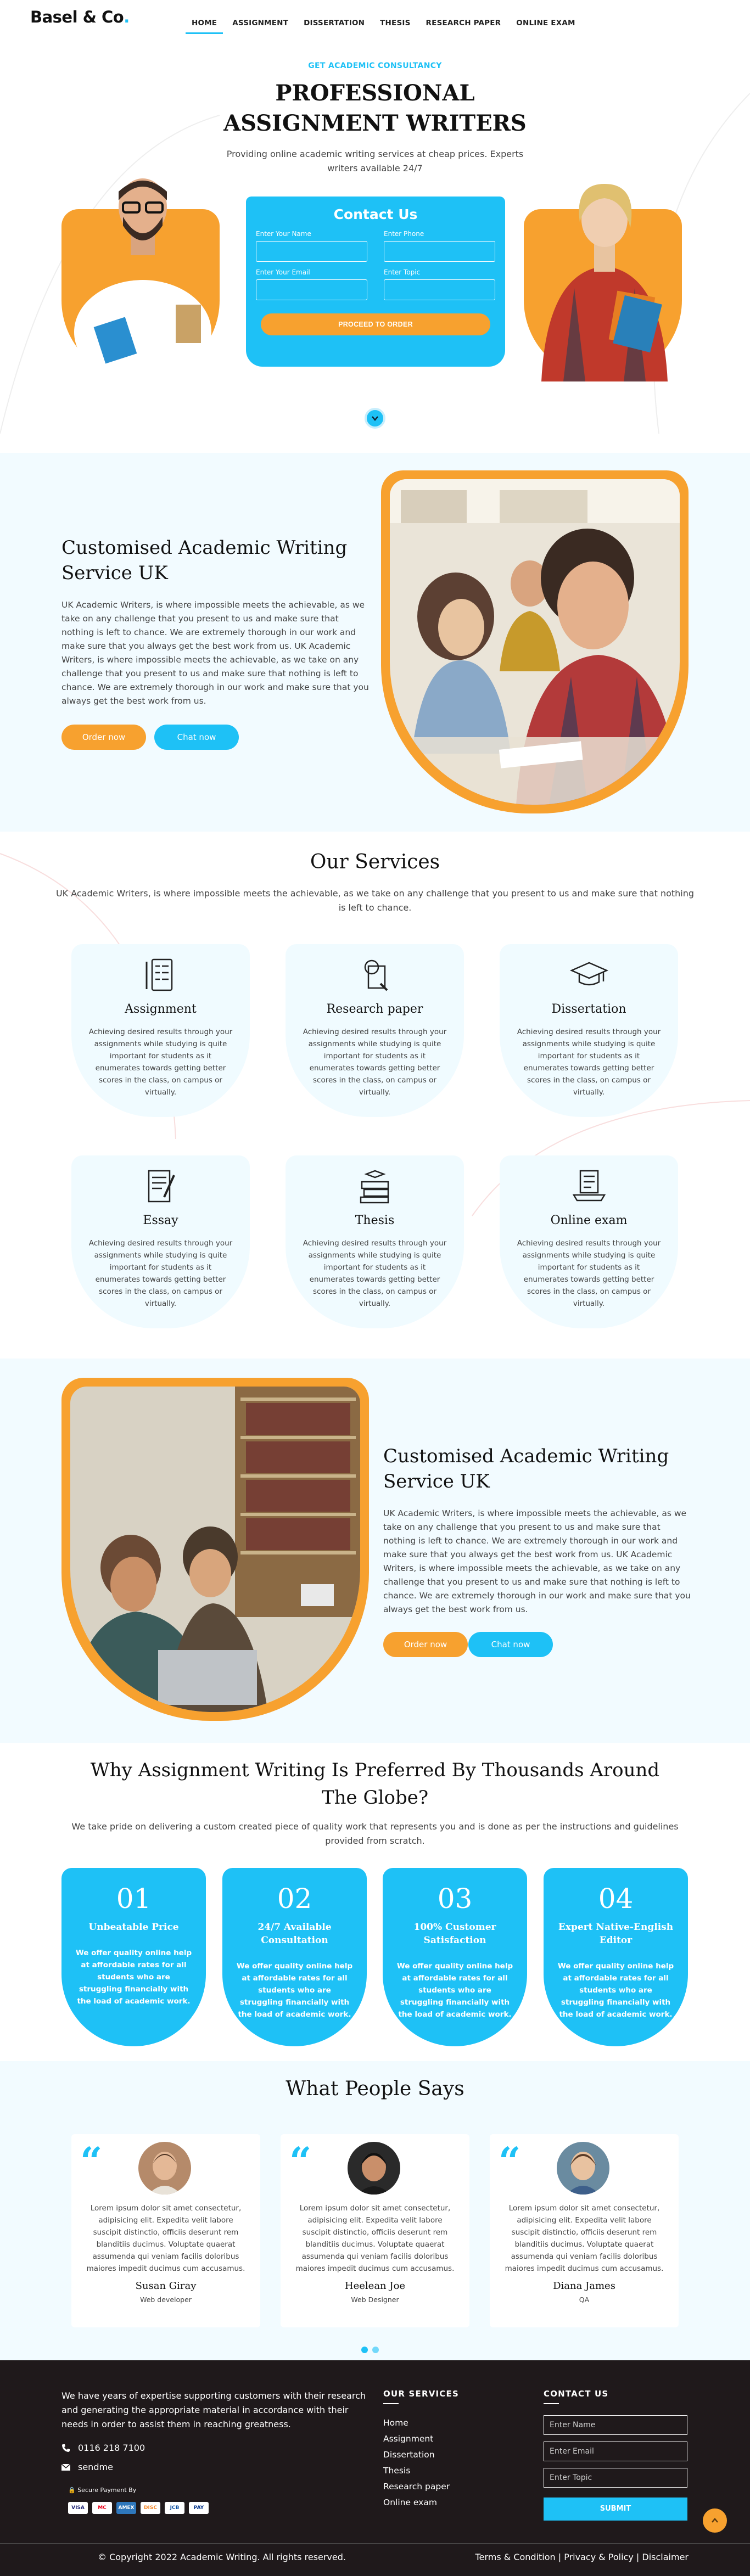 The image size is (750, 2576). I want to click on secure-payment-label: 🔒 Secure Payment By, so click(102, 2490).